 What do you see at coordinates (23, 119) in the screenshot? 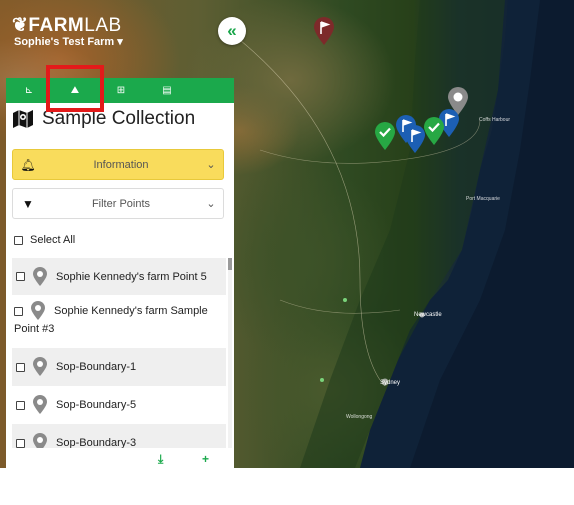
I see `map-icon` at bounding box center [23, 119].